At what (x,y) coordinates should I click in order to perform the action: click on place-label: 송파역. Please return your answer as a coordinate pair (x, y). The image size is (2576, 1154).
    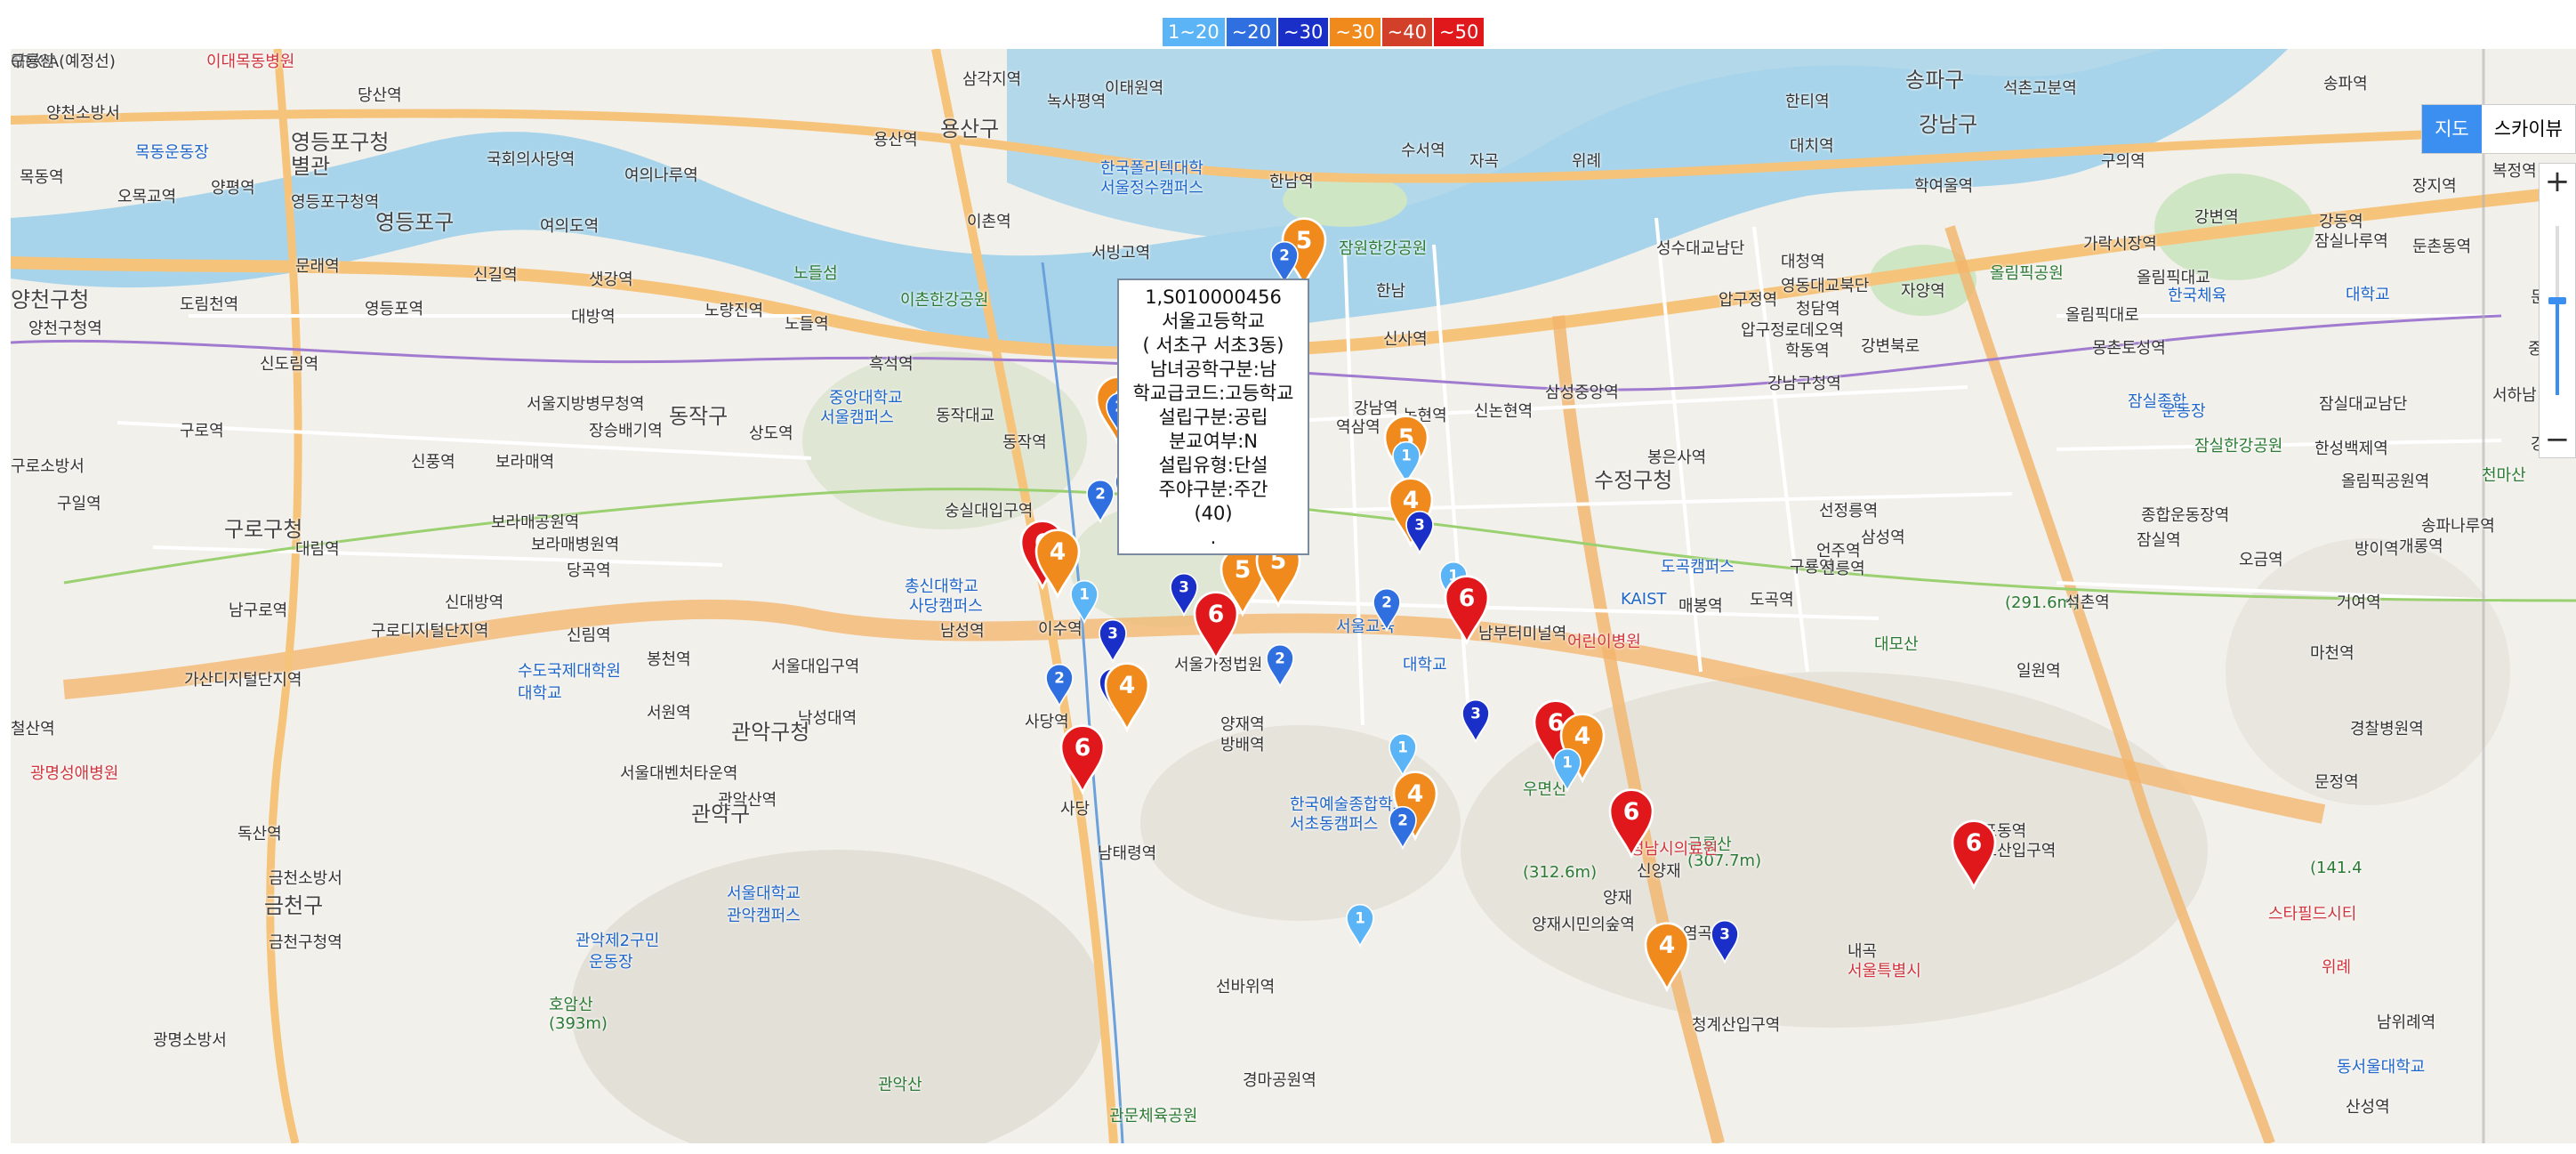
    Looking at the image, I should click on (2345, 84).